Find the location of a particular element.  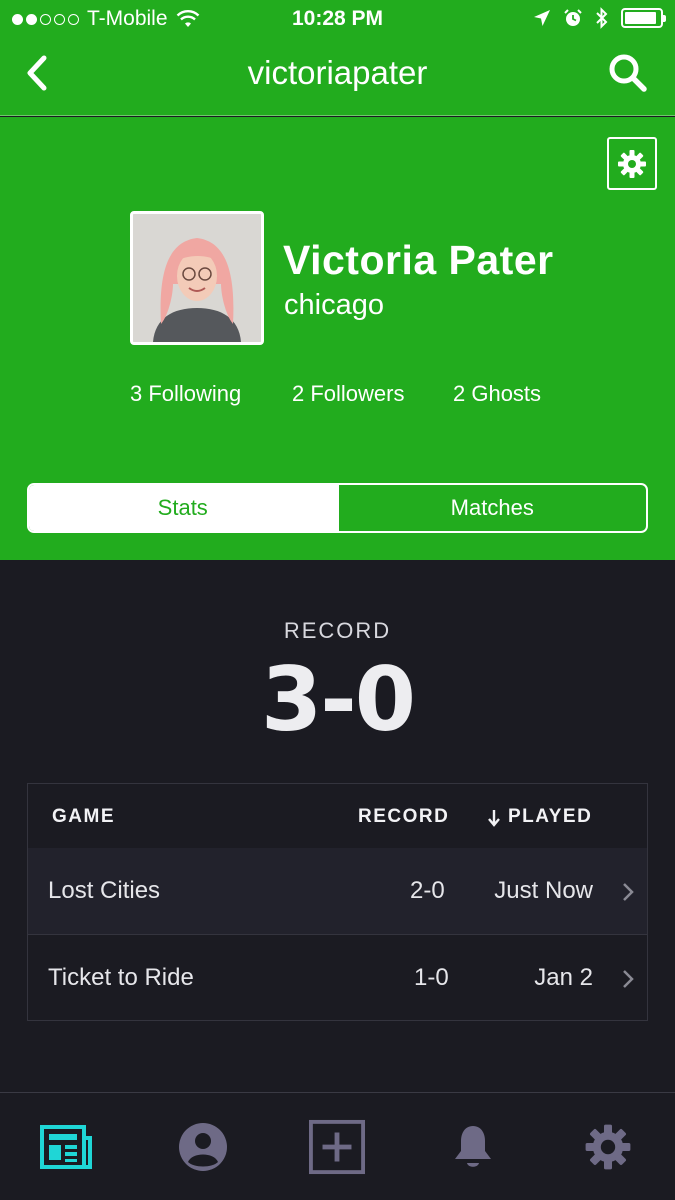

table-row: Ticket to Ride 1-0 Jan 2 is located at coordinates (337, 977).